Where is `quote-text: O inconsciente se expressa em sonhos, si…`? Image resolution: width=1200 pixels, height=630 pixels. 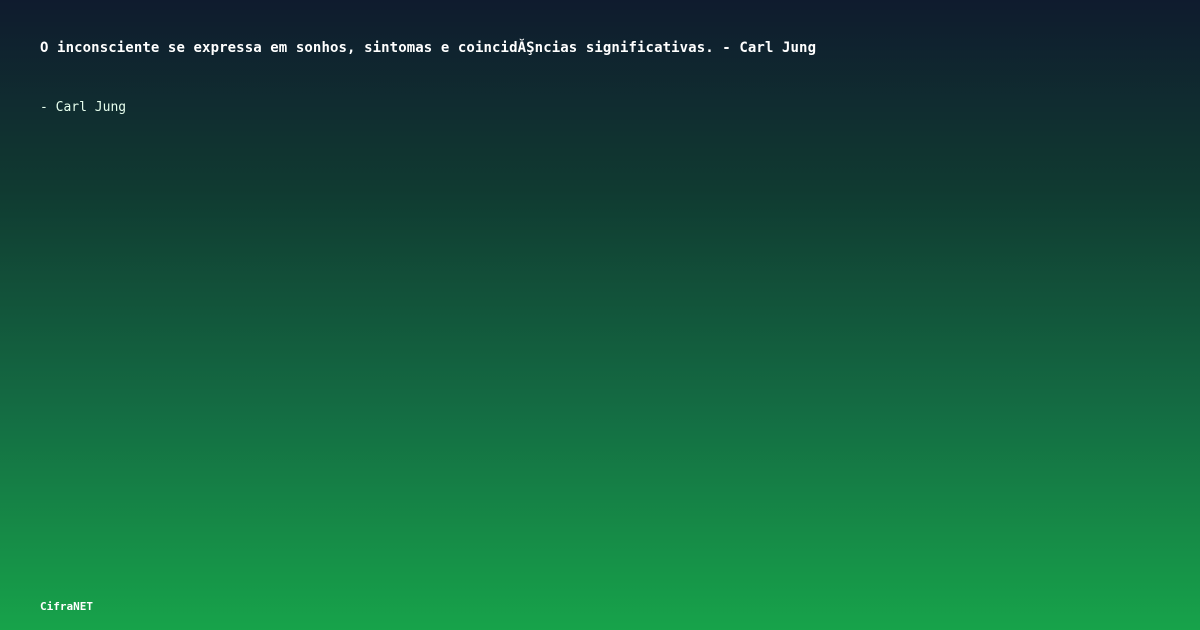
quote-text: O inconsciente se expressa em sonhos, si… is located at coordinates (428, 48).